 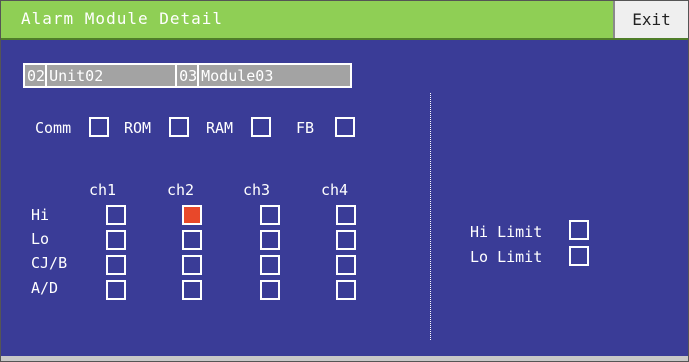 What do you see at coordinates (192, 215) in the screenshot?
I see `hi-ch2-indicator` at bounding box center [192, 215].